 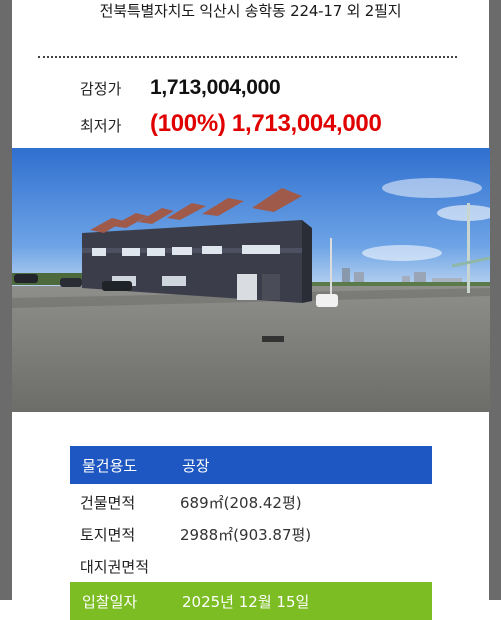 I want to click on building-area-label: 건물면적, so click(x=108, y=502).